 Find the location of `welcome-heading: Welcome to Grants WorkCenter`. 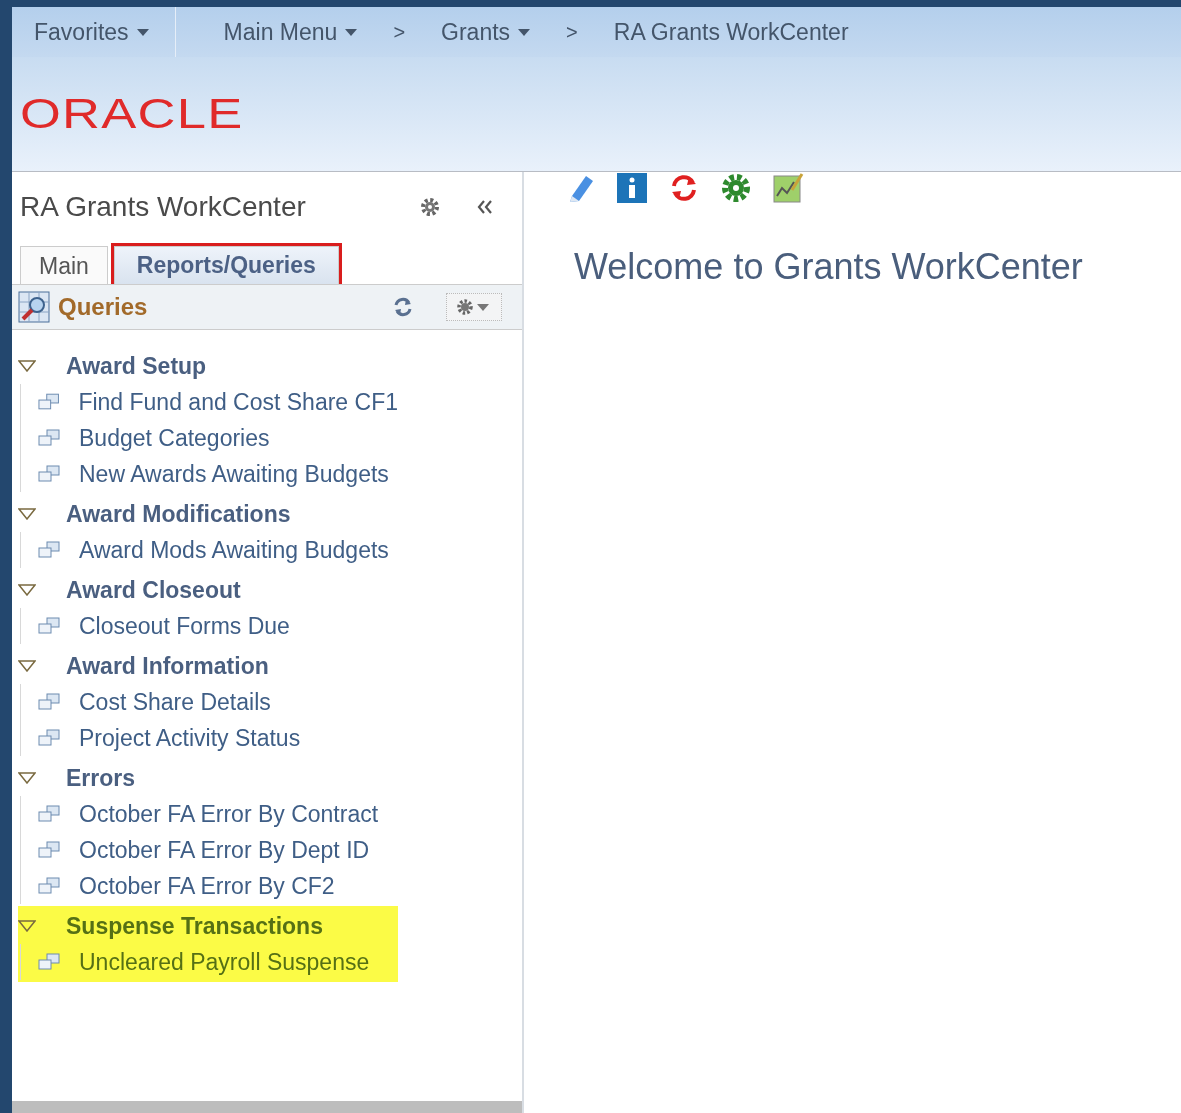

welcome-heading: Welcome to Grants WorkCenter is located at coordinates (829, 267).